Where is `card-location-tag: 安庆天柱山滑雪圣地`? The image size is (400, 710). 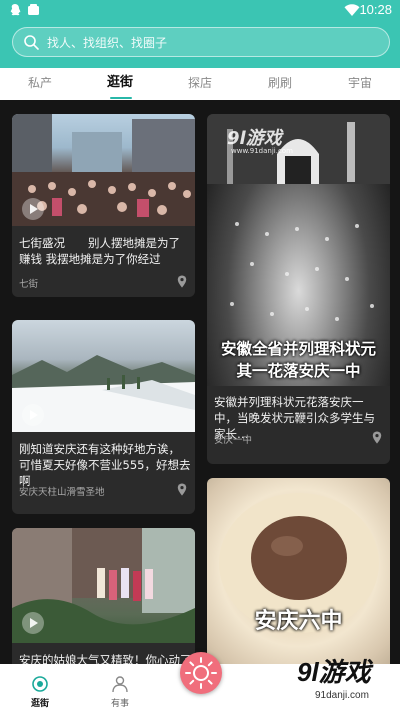
card-location-tag: 安庆天柱山滑雪圣地 is located at coordinates (62, 492).